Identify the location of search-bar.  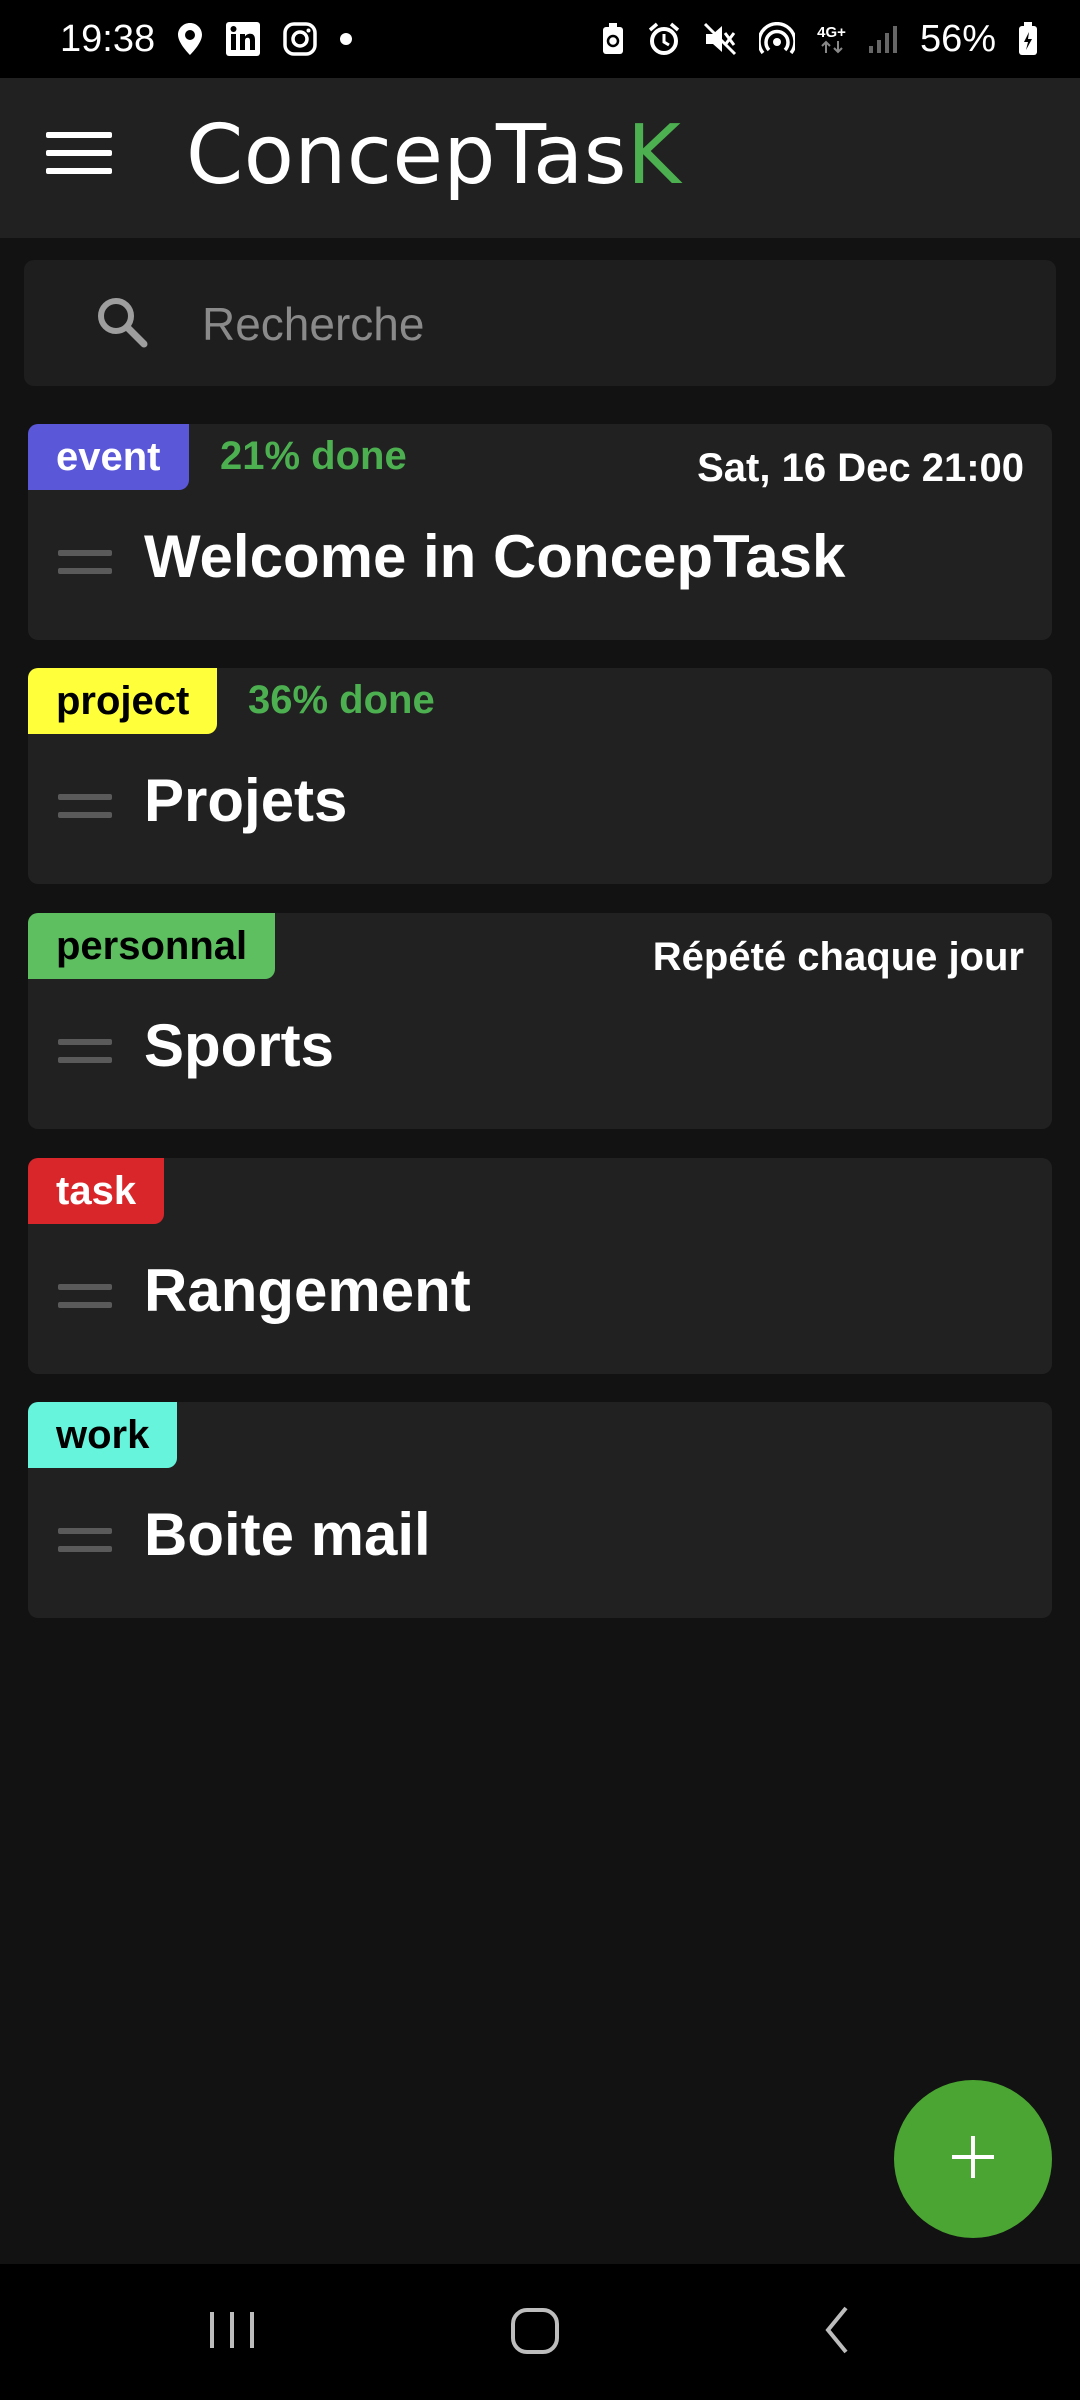
(540, 323).